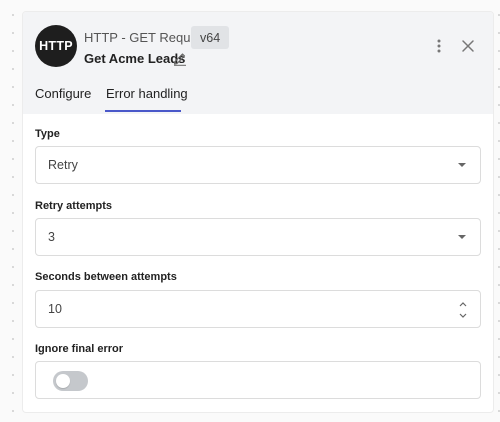 This screenshot has height=422, width=500. I want to click on edit-icon, so click(180, 58).